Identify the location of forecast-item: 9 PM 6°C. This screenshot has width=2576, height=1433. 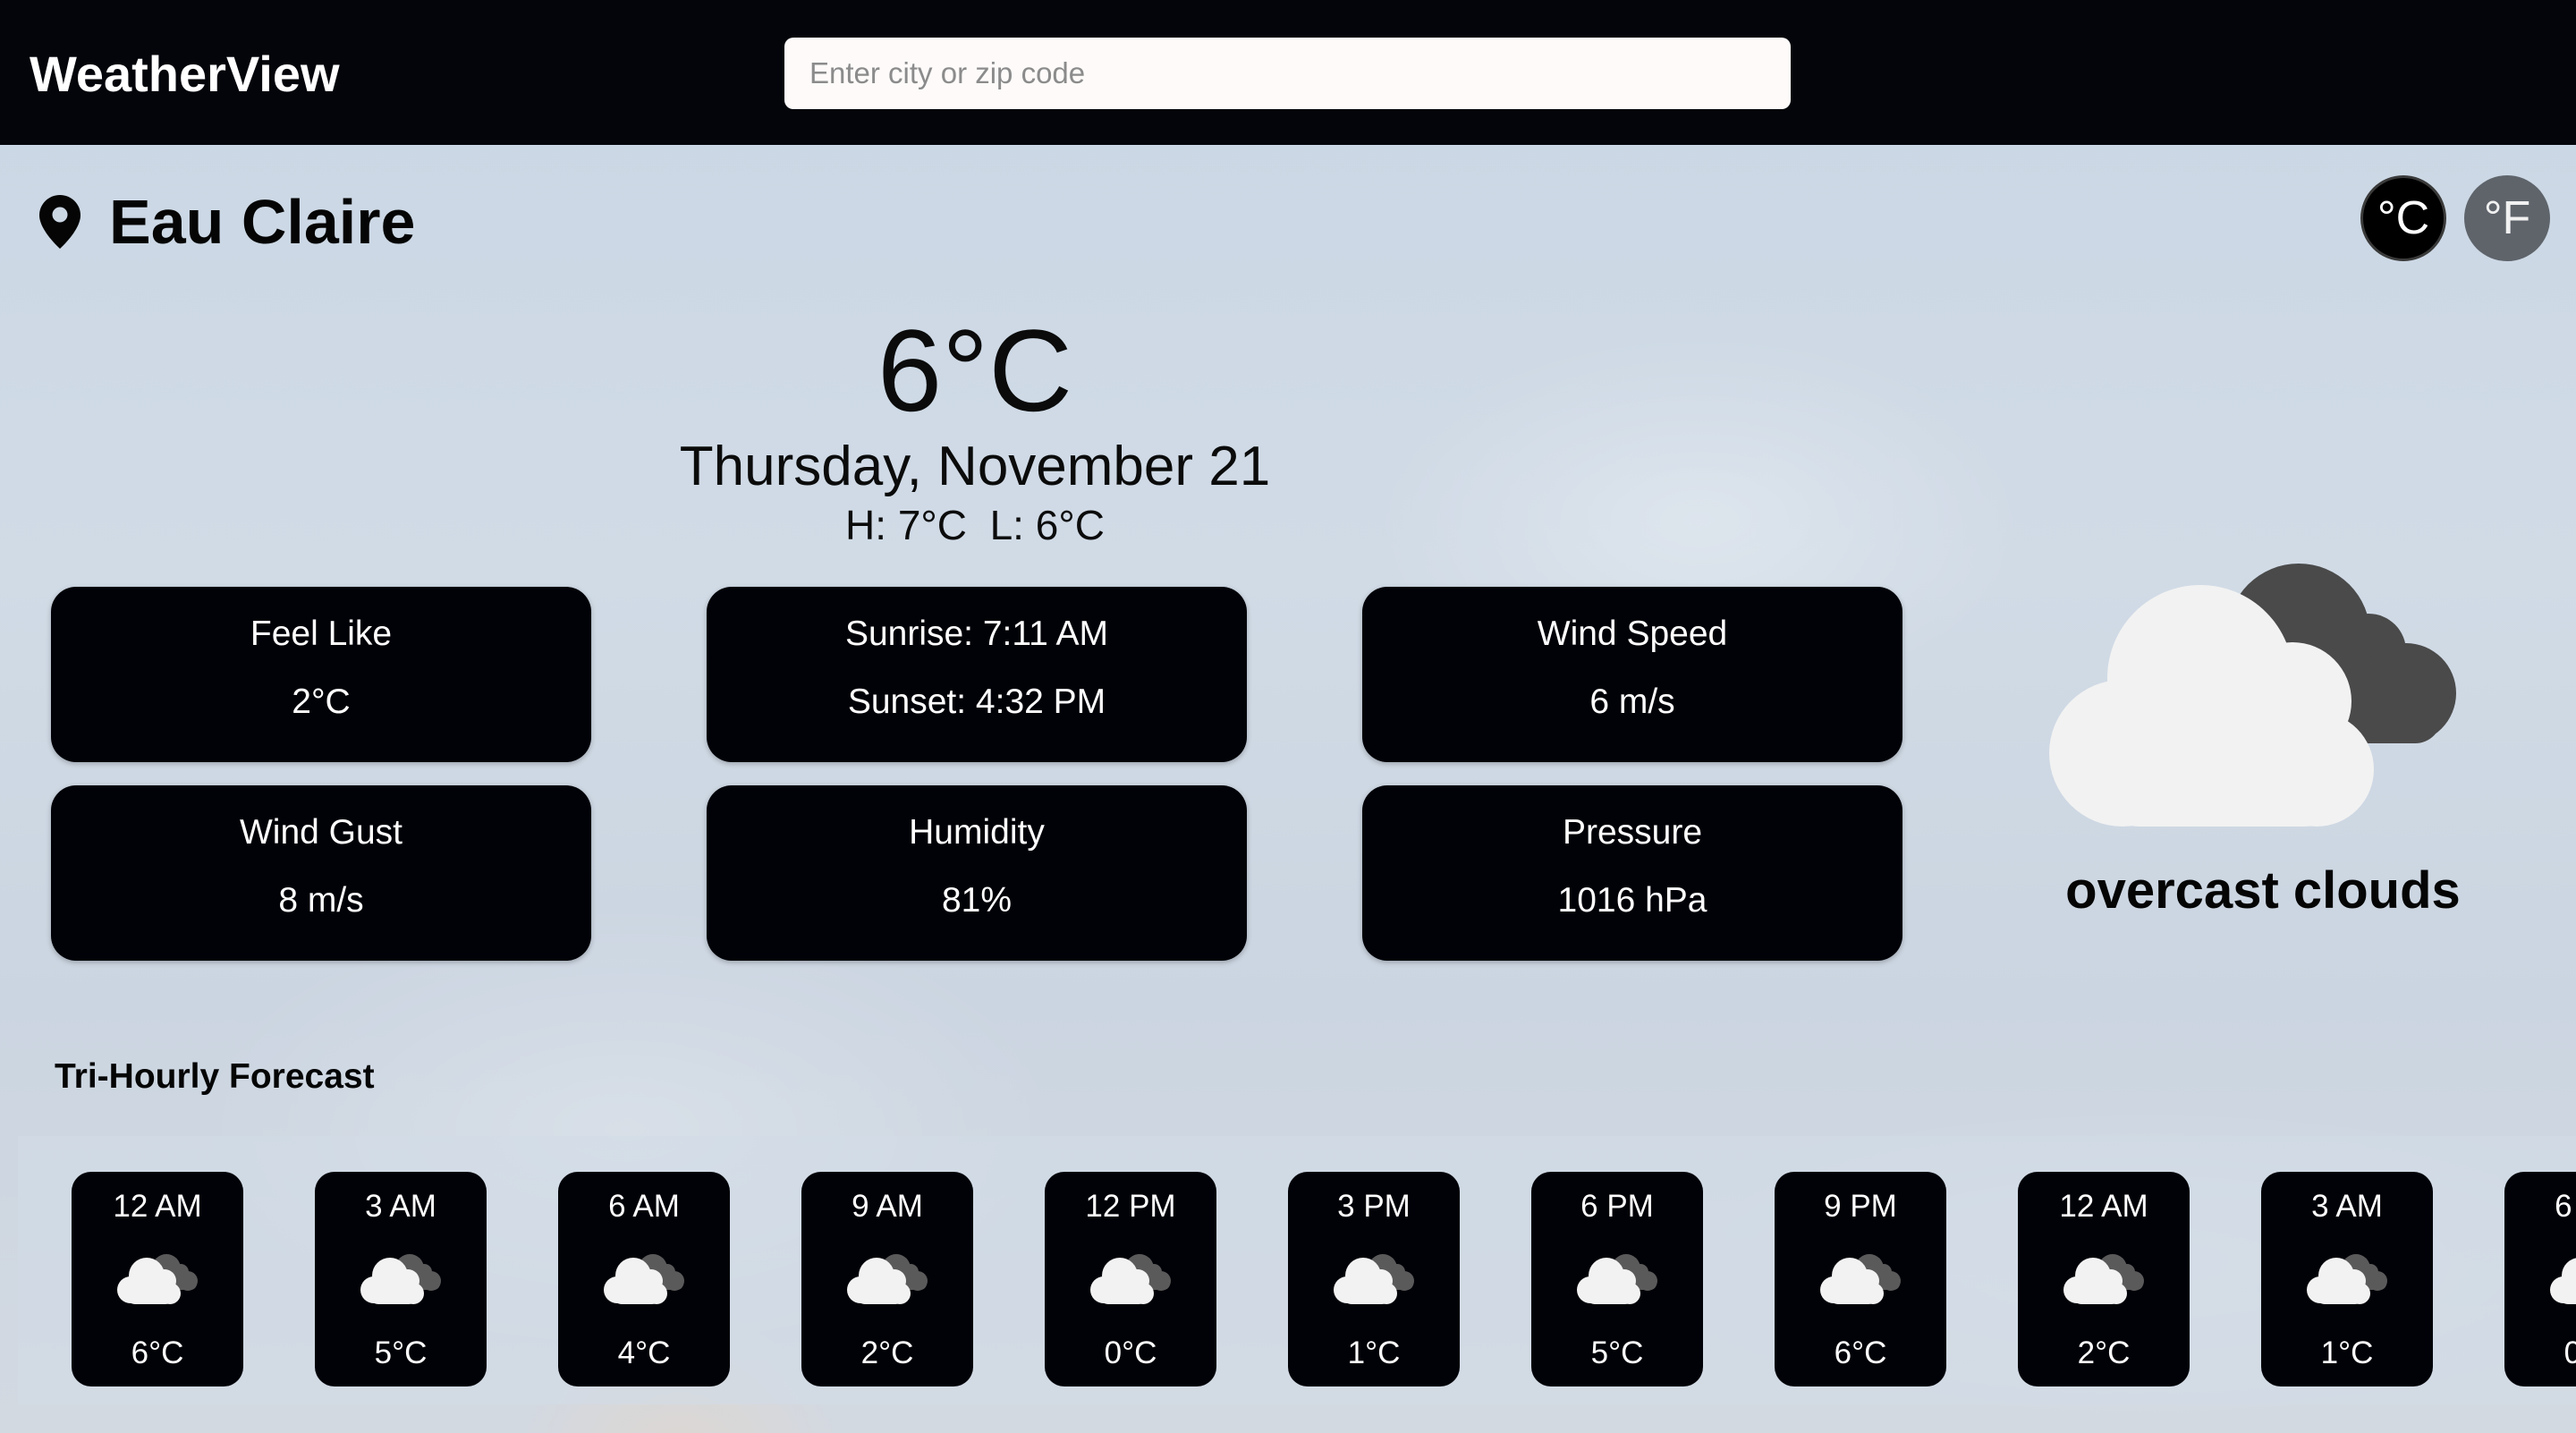
(1860, 1279).